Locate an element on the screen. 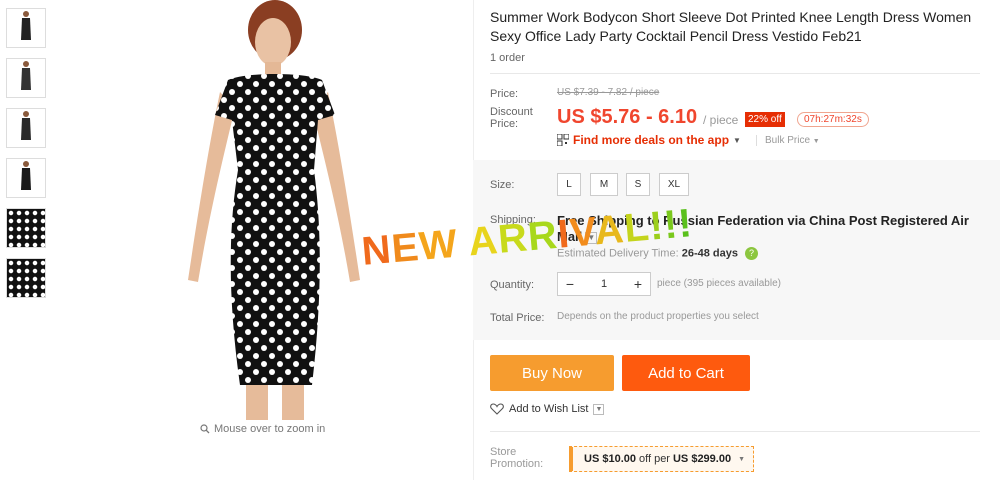  add-to-wishlist: Add to Wish List ▼ is located at coordinates (547, 409).